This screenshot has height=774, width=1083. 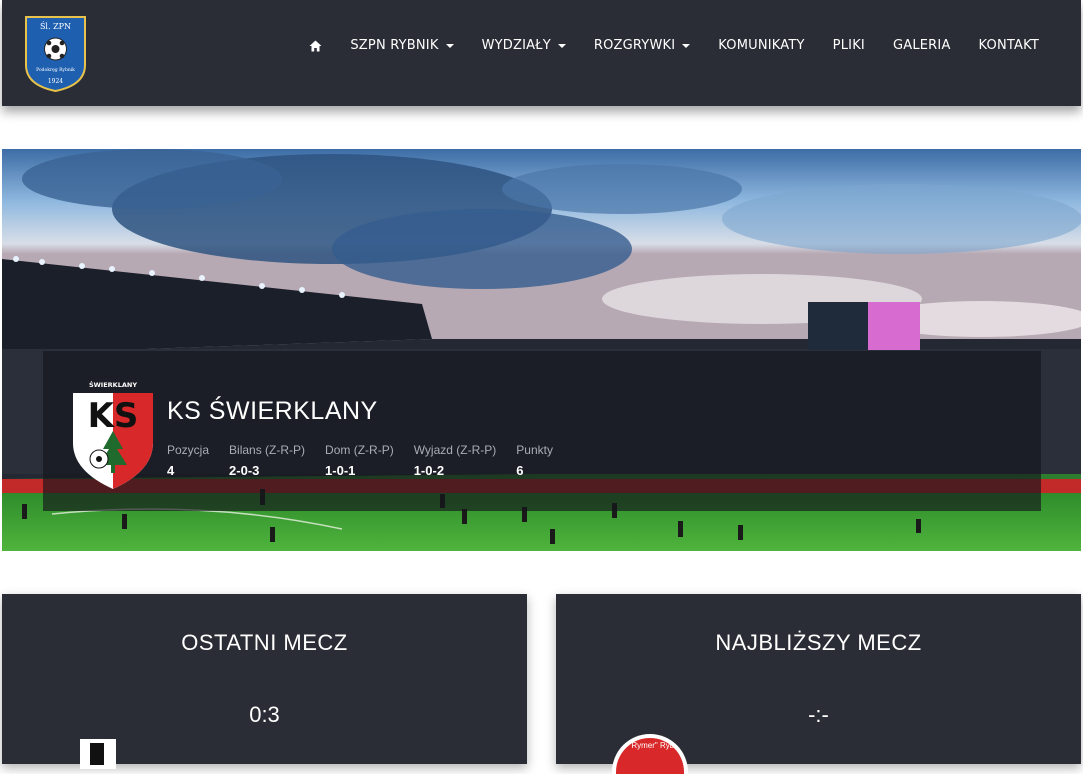 I want to click on next-match-score: -:-, so click(x=818, y=714).